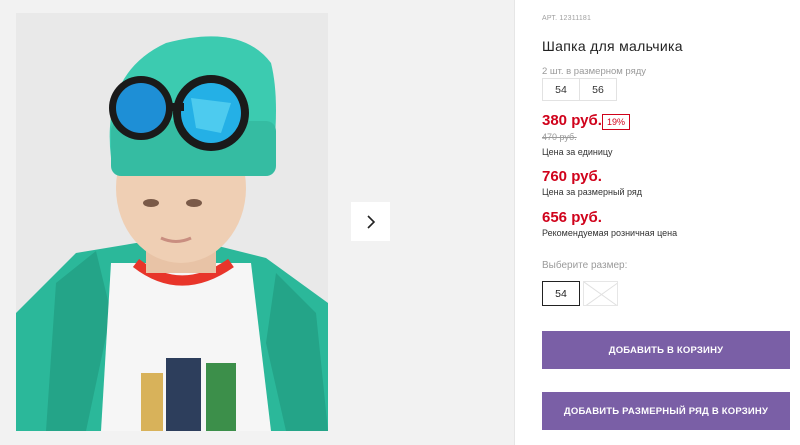 The image size is (800, 445). What do you see at coordinates (592, 192) in the screenshot?
I see `row-price-caption: Цена за размерный ряд` at bounding box center [592, 192].